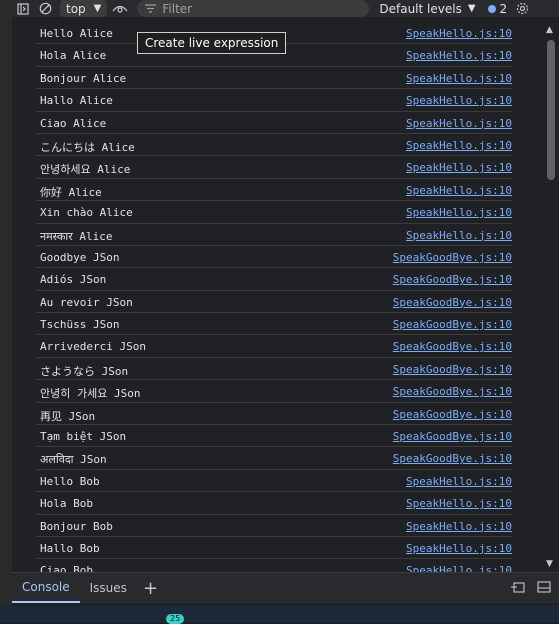 This screenshot has width=559, height=624. Describe the element at coordinates (70, 548) in the screenshot. I see `log-message: Hallo Bob` at that location.